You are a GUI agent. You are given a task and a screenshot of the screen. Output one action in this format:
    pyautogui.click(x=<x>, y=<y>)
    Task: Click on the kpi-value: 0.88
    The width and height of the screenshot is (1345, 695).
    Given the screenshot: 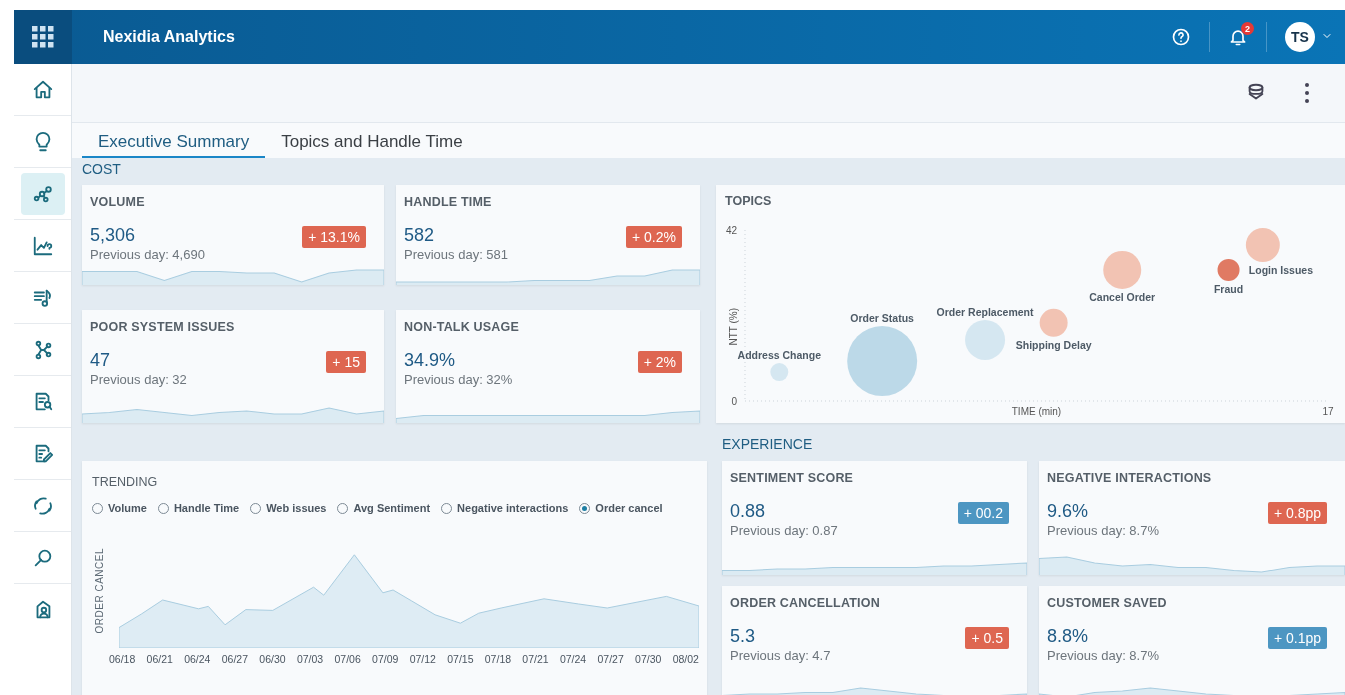 What is the action you would take?
    pyautogui.click(x=748, y=511)
    